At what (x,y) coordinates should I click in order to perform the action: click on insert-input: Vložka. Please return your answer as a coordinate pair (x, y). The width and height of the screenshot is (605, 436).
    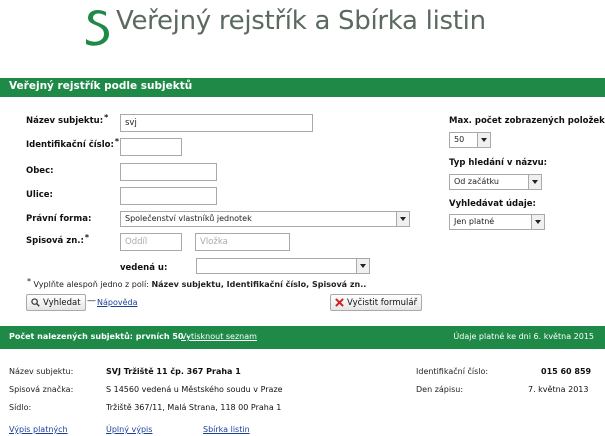
    Looking at the image, I should click on (242, 242).